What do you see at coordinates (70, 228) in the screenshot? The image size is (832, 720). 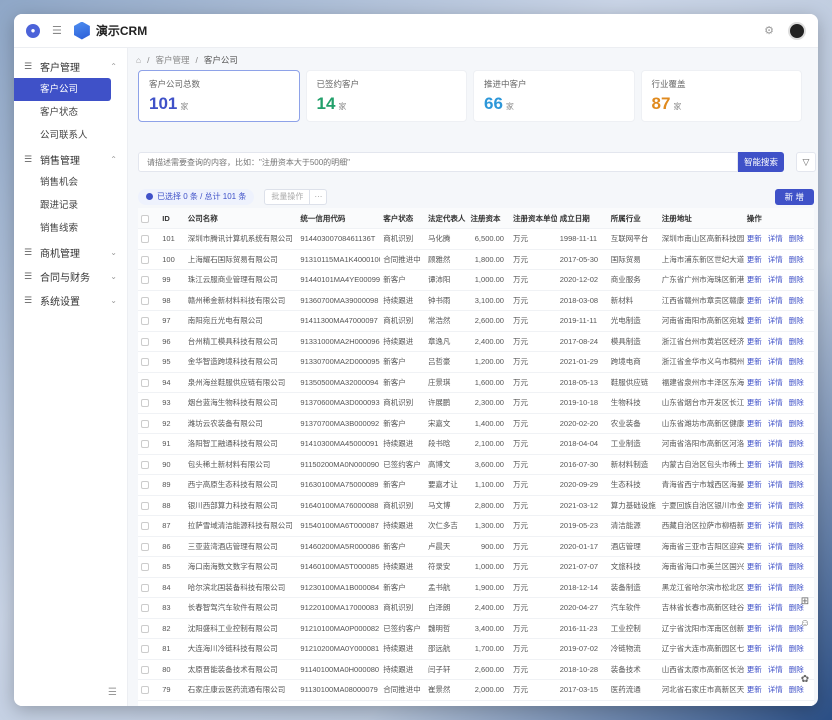 I see `sidebar-item-leads: 销售线索` at bounding box center [70, 228].